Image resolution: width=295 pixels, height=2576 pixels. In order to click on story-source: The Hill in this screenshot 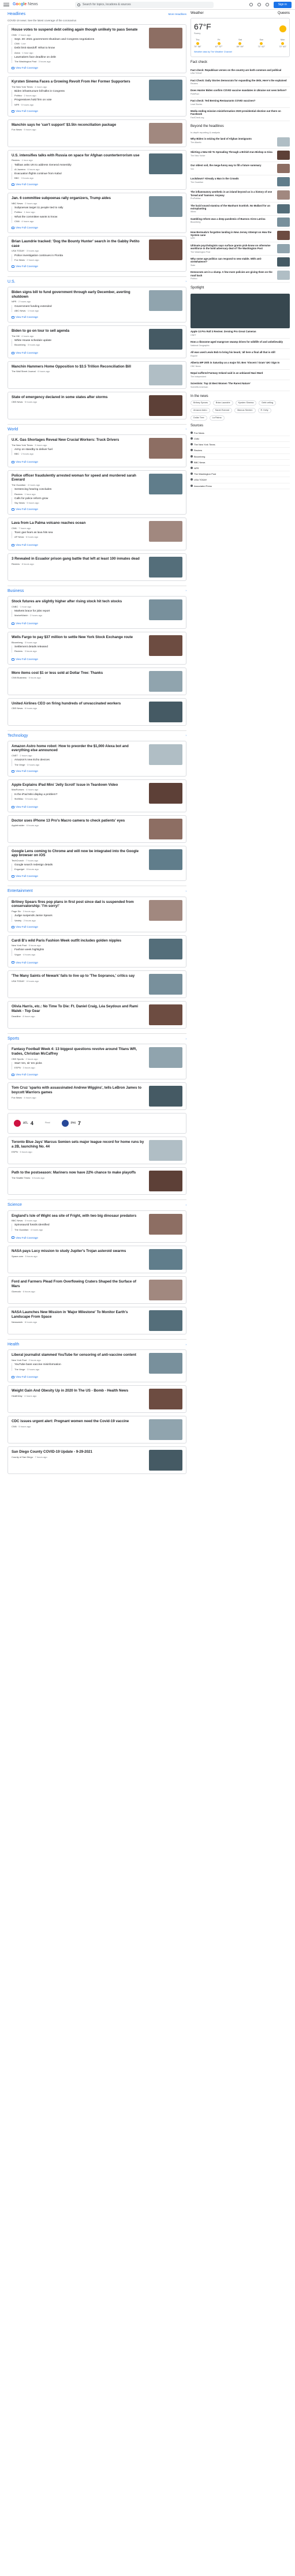, I will do `click(16, 336)`.